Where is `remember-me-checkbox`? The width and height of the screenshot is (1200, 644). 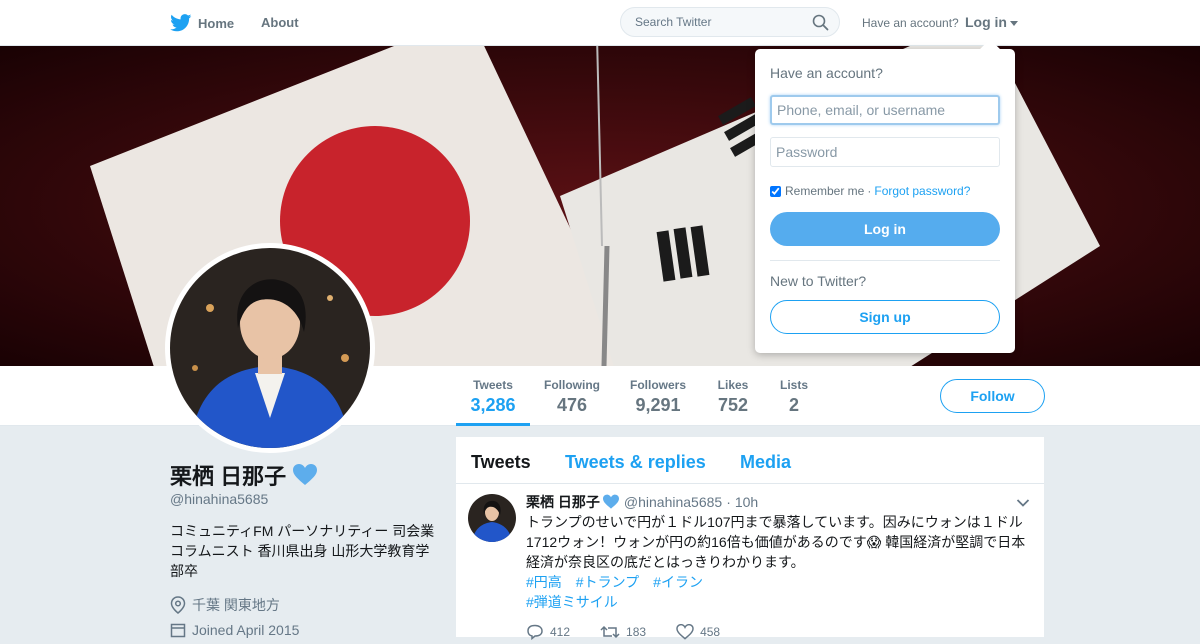
remember-me-checkbox is located at coordinates (775, 191).